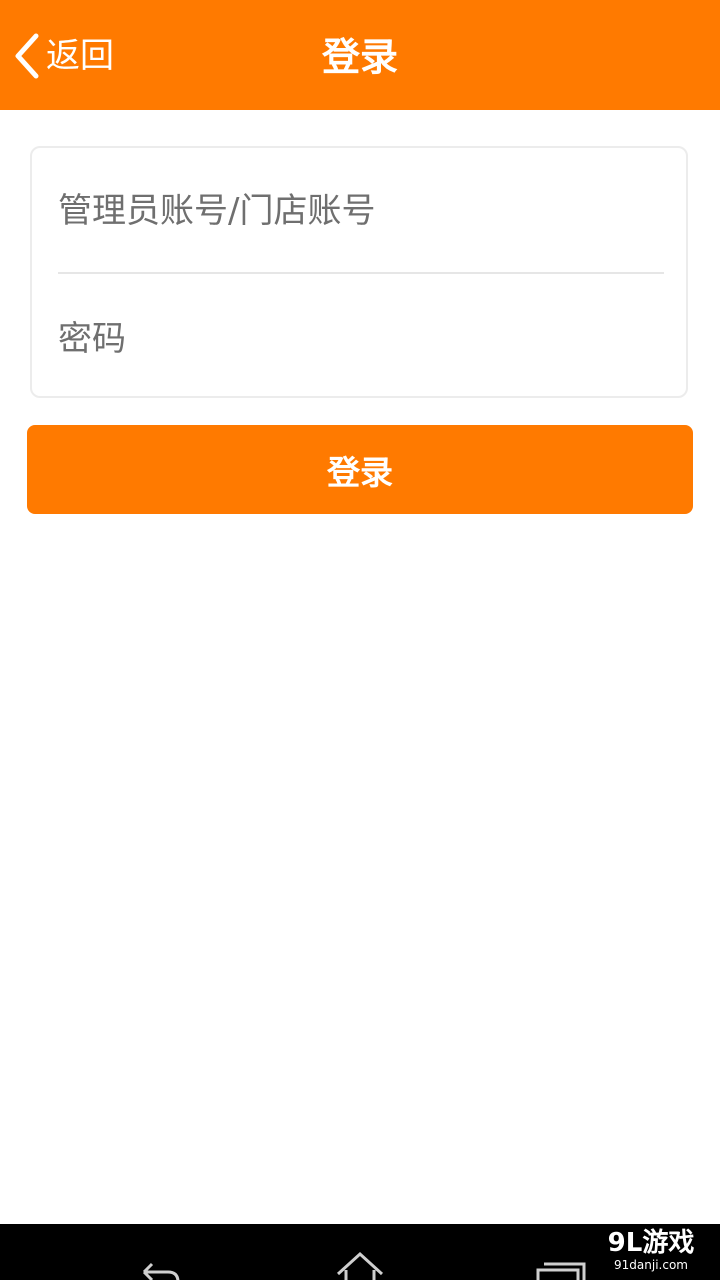 Image resolution: width=720 pixels, height=1280 pixels. I want to click on watermark-main: 9L游戏, so click(651, 1243).